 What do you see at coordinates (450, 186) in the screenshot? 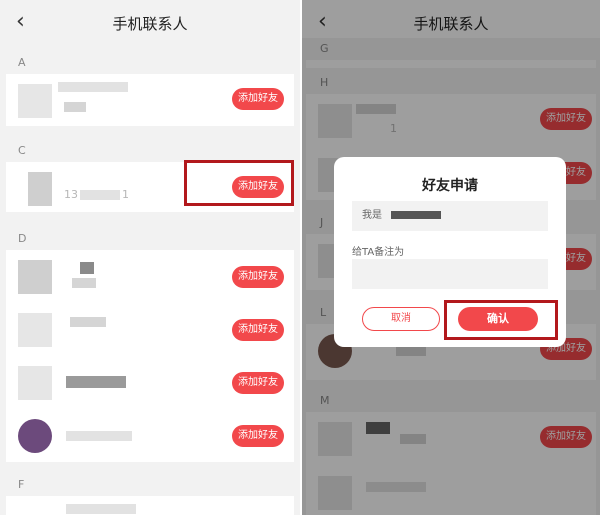
I see `dialog-title: 好友申请` at bounding box center [450, 186].